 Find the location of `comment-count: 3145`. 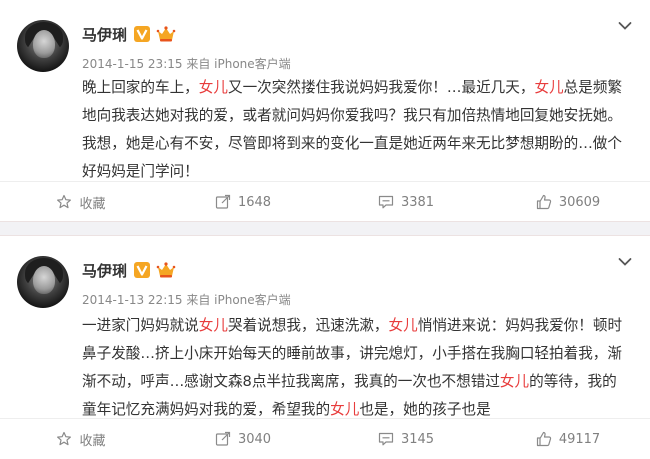

comment-count: 3145 is located at coordinates (417, 439).